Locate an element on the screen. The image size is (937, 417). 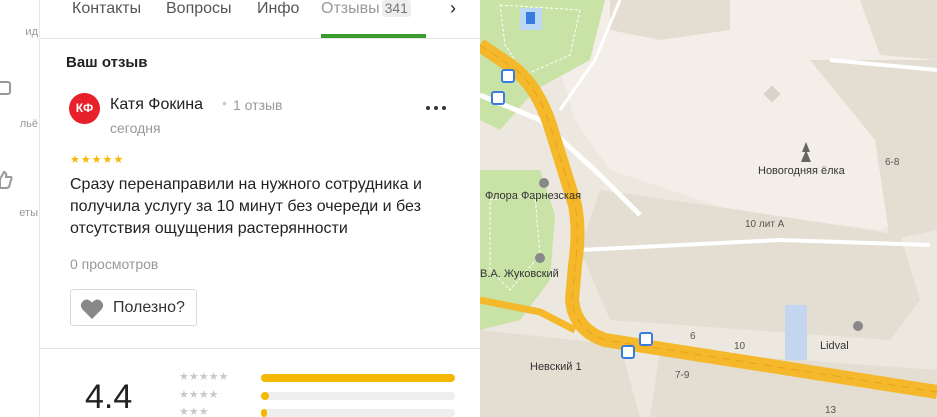
distribution-stars: ★★★★★ is located at coordinates (204, 377).